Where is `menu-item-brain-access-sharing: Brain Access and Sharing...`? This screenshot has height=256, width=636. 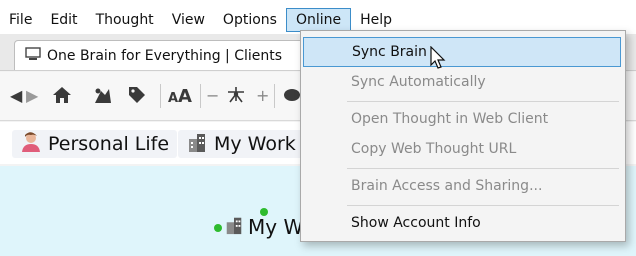 menu-item-brain-access-sharing: Brain Access and Sharing... is located at coordinates (462, 186).